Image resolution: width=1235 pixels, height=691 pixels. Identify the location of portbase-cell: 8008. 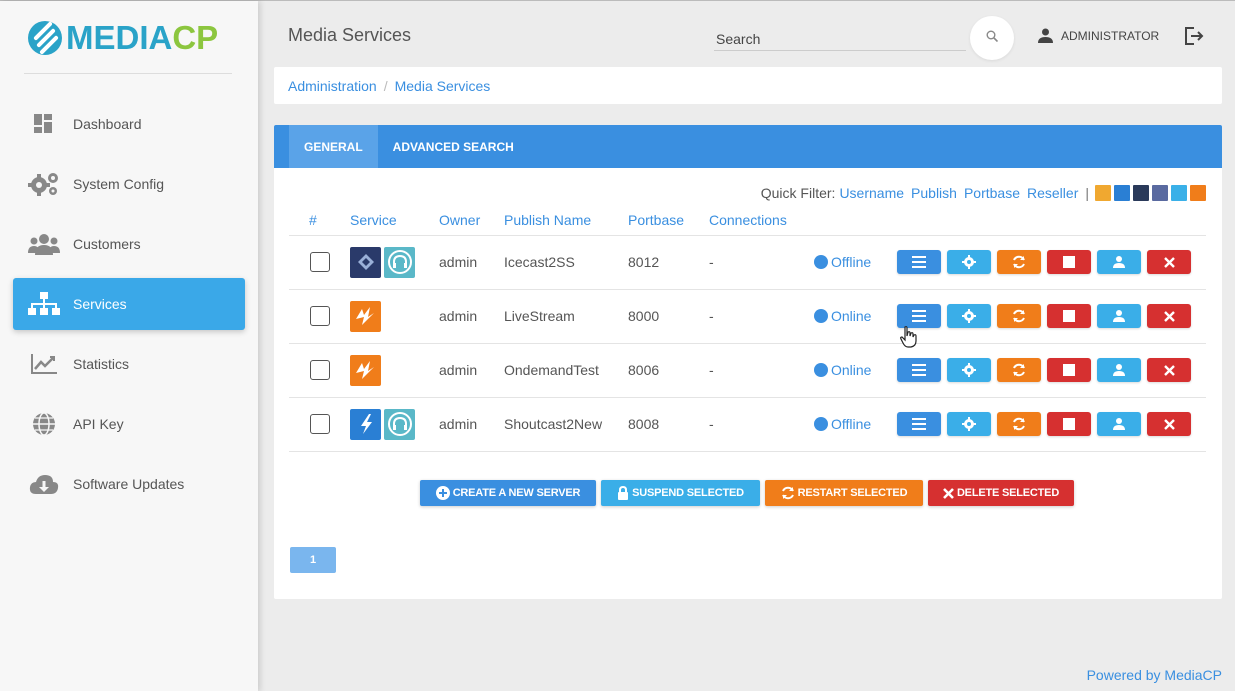
(668, 424).